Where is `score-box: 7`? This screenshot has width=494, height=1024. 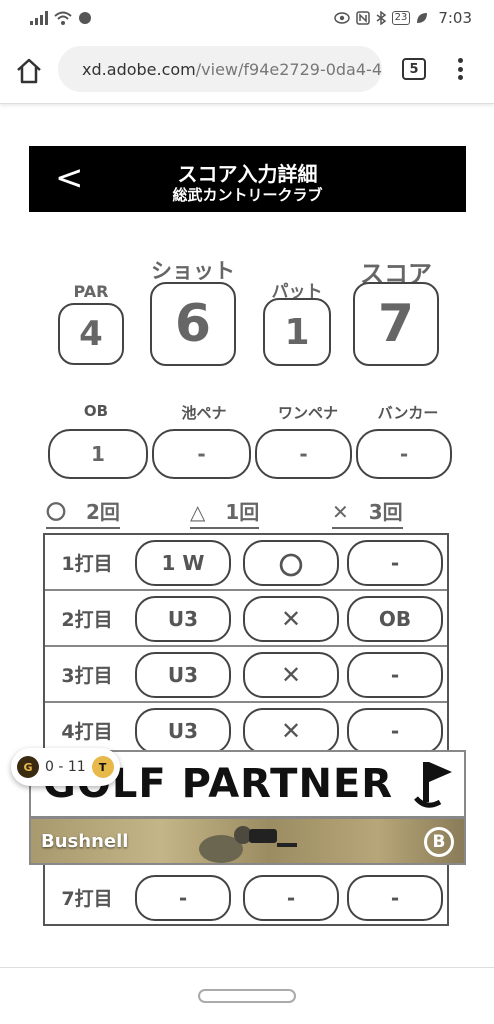 score-box: 7 is located at coordinates (396, 324).